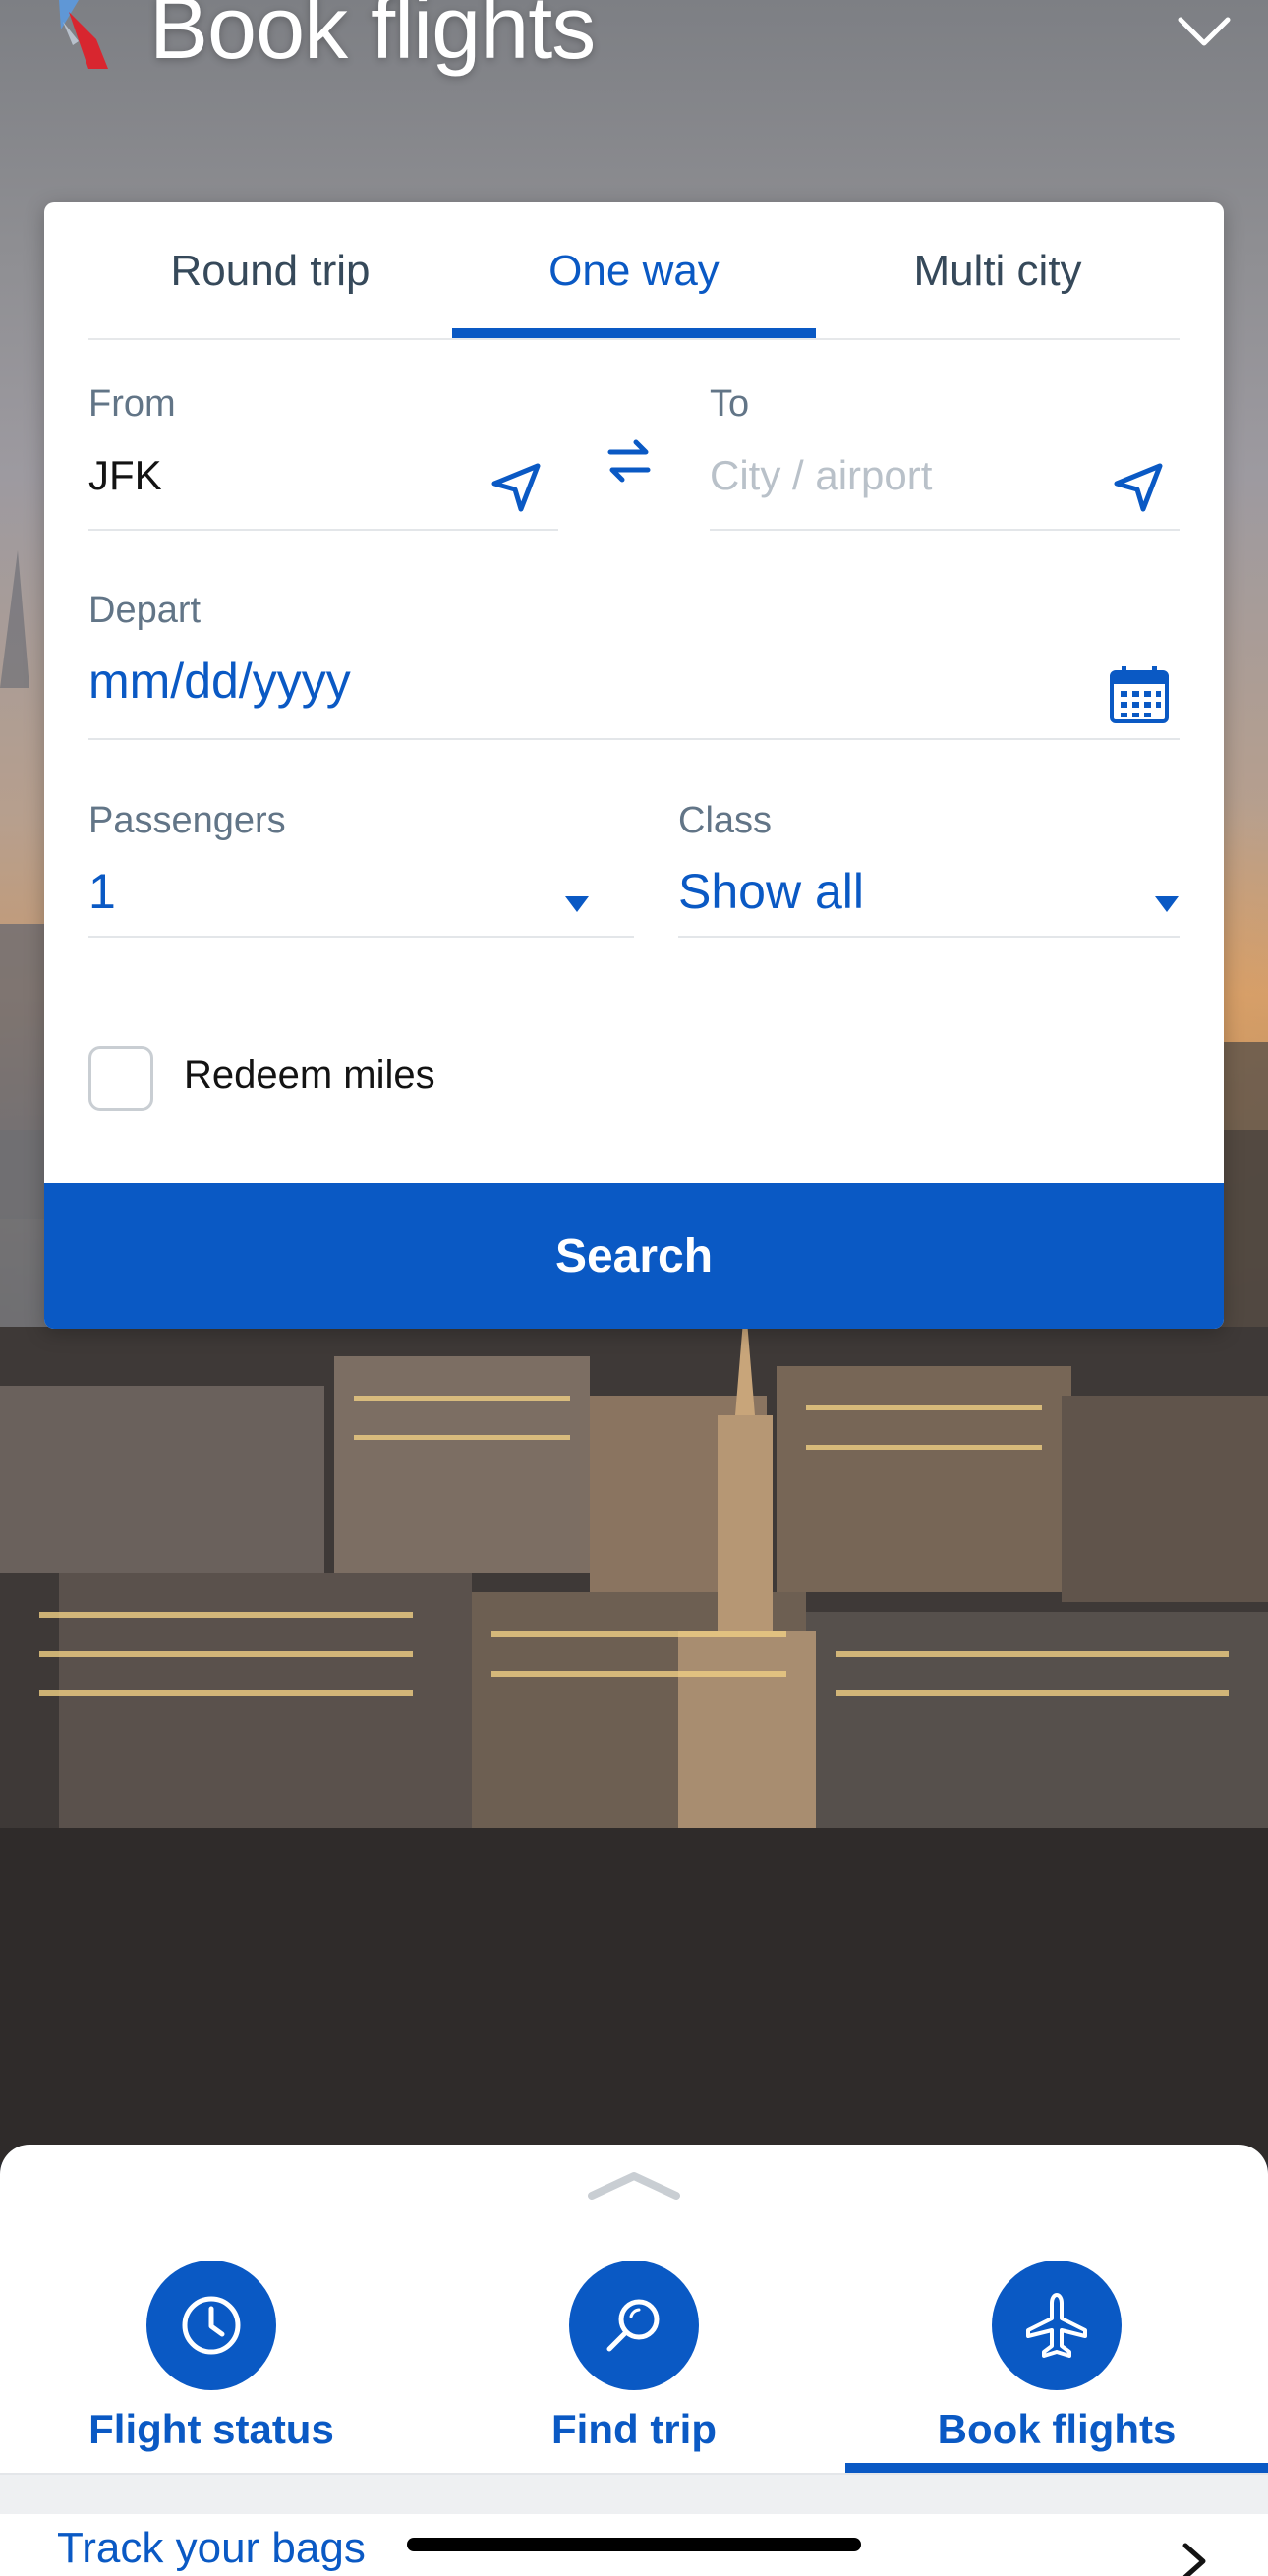  What do you see at coordinates (1204, 32) in the screenshot?
I see `chevron-down-icon` at bounding box center [1204, 32].